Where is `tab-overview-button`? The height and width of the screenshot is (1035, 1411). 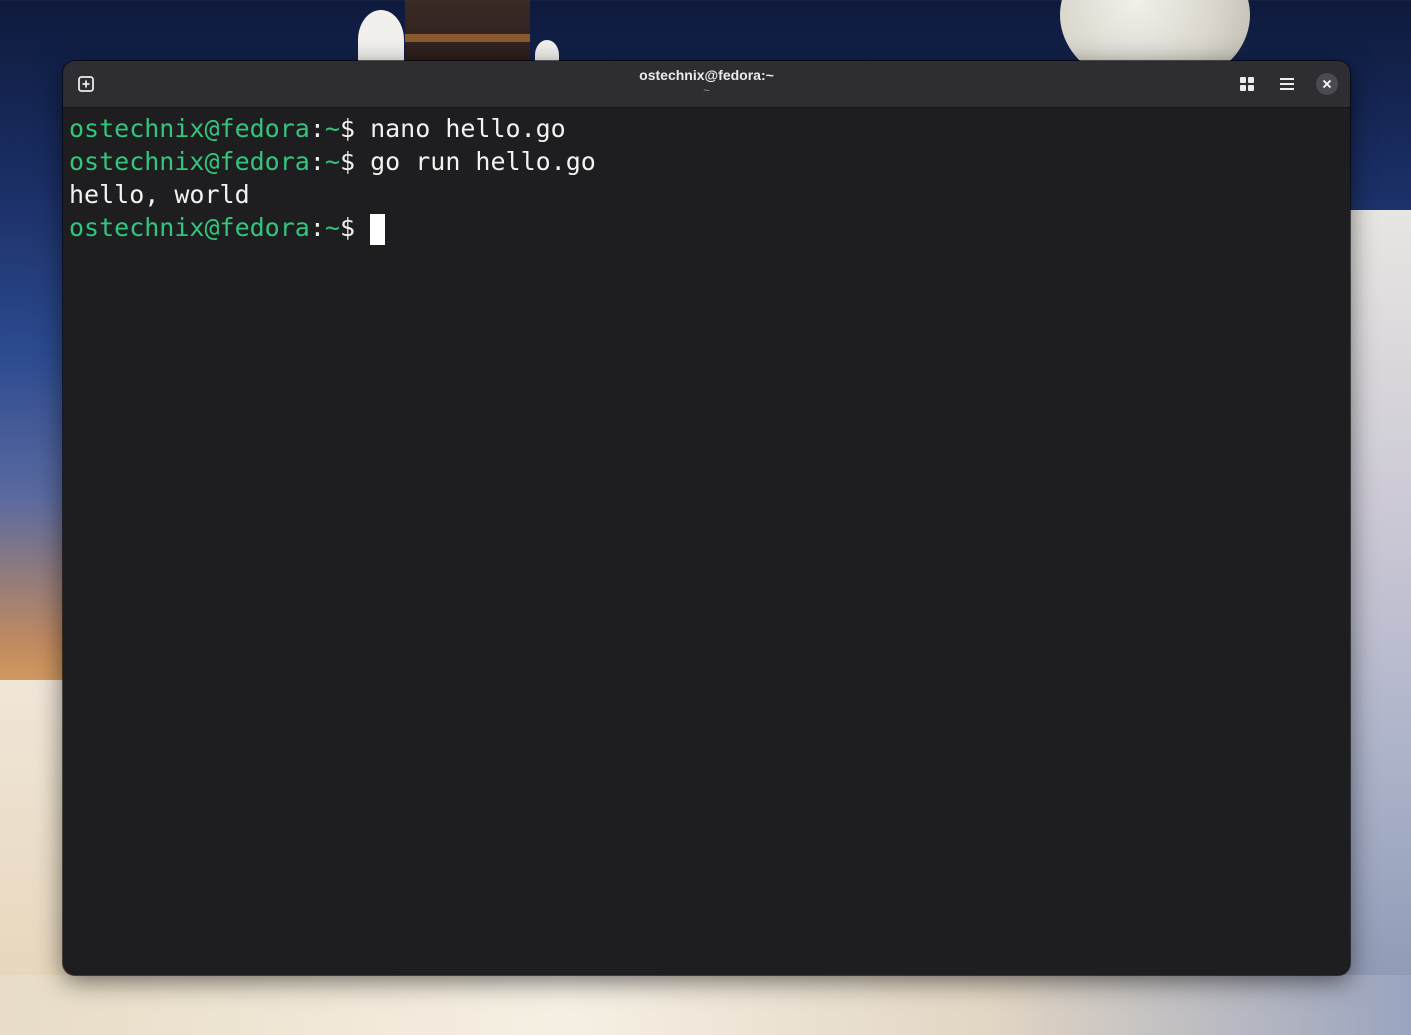 tab-overview-button is located at coordinates (1247, 84).